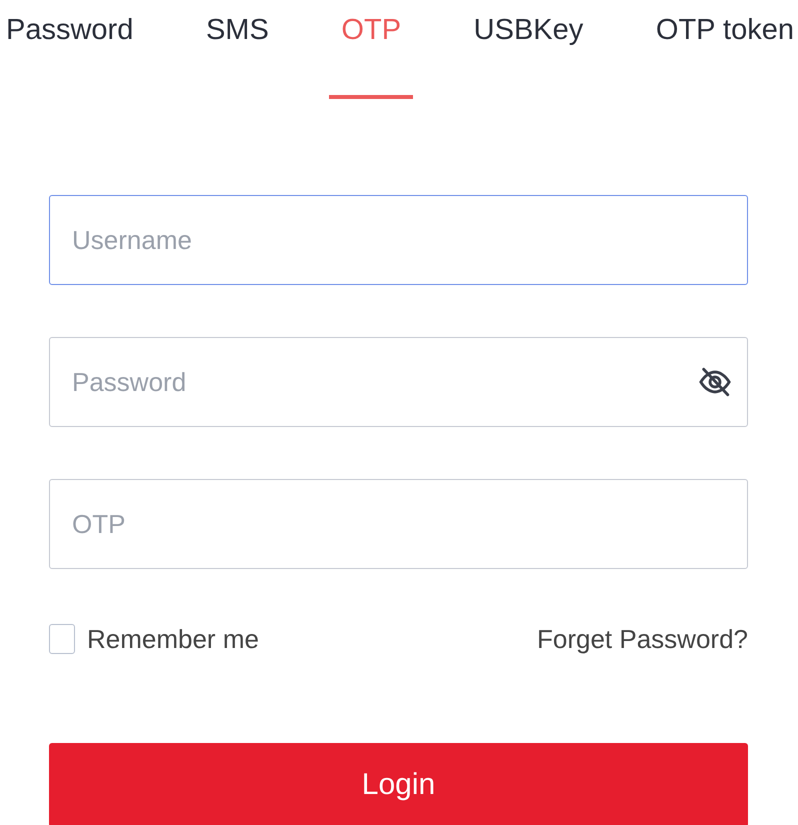  What do you see at coordinates (237, 55) in the screenshot?
I see `tab: SMS` at bounding box center [237, 55].